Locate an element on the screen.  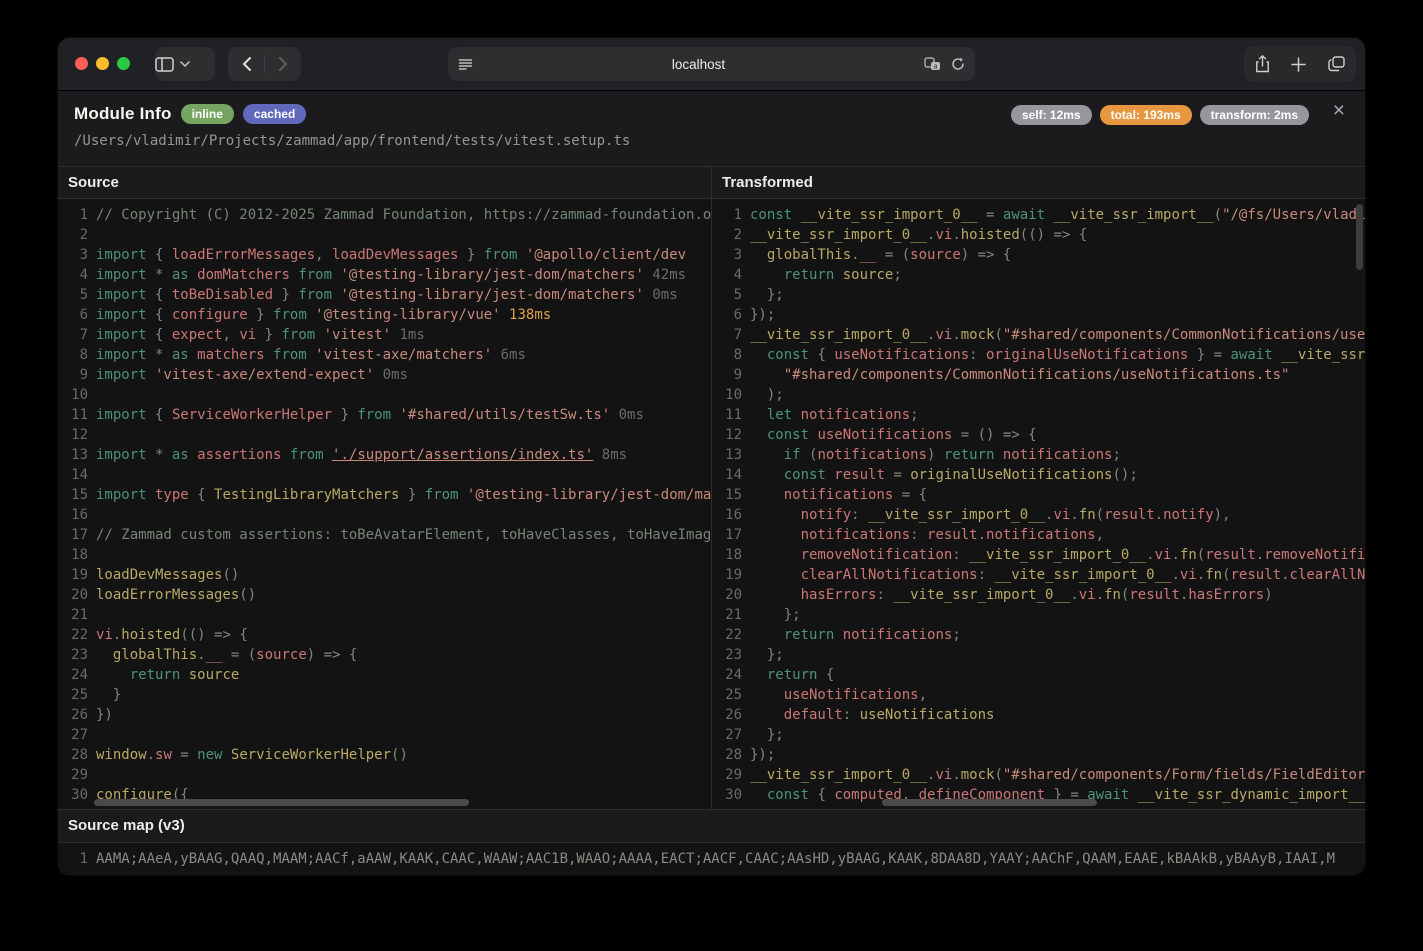
address-bar: localhost a is located at coordinates (711, 64).